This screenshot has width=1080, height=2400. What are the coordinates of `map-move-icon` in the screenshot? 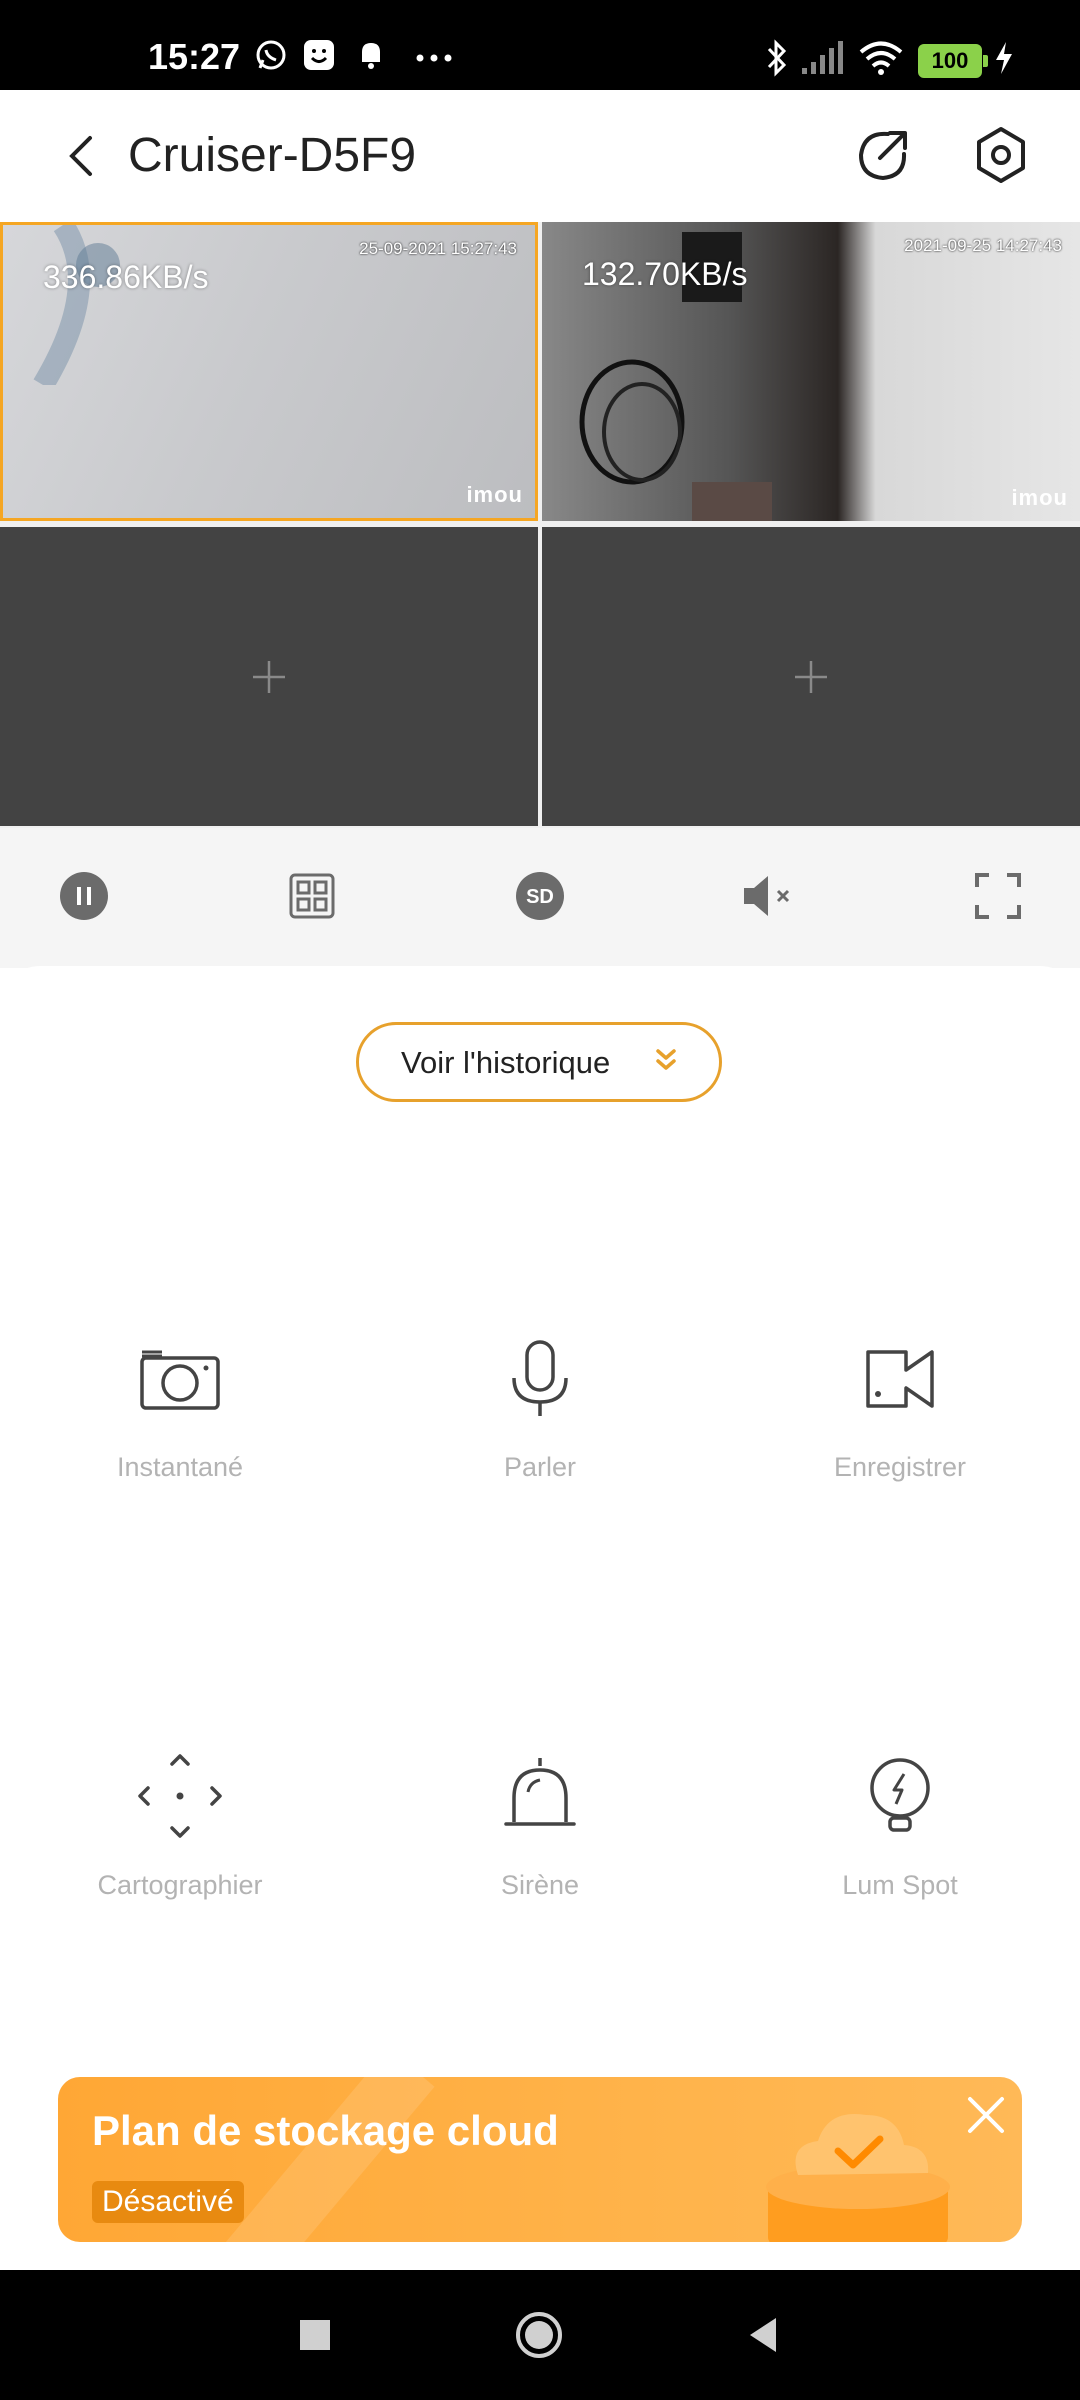 It's located at (180, 1796).